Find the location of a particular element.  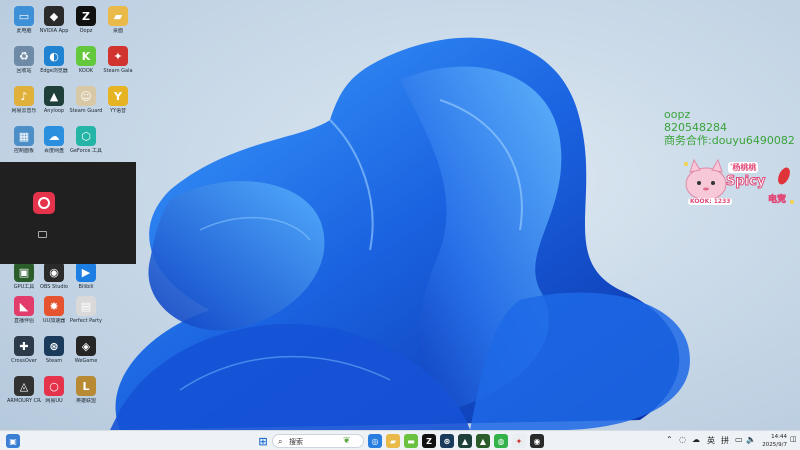

app-popup-window is located at coordinates (68, 213).